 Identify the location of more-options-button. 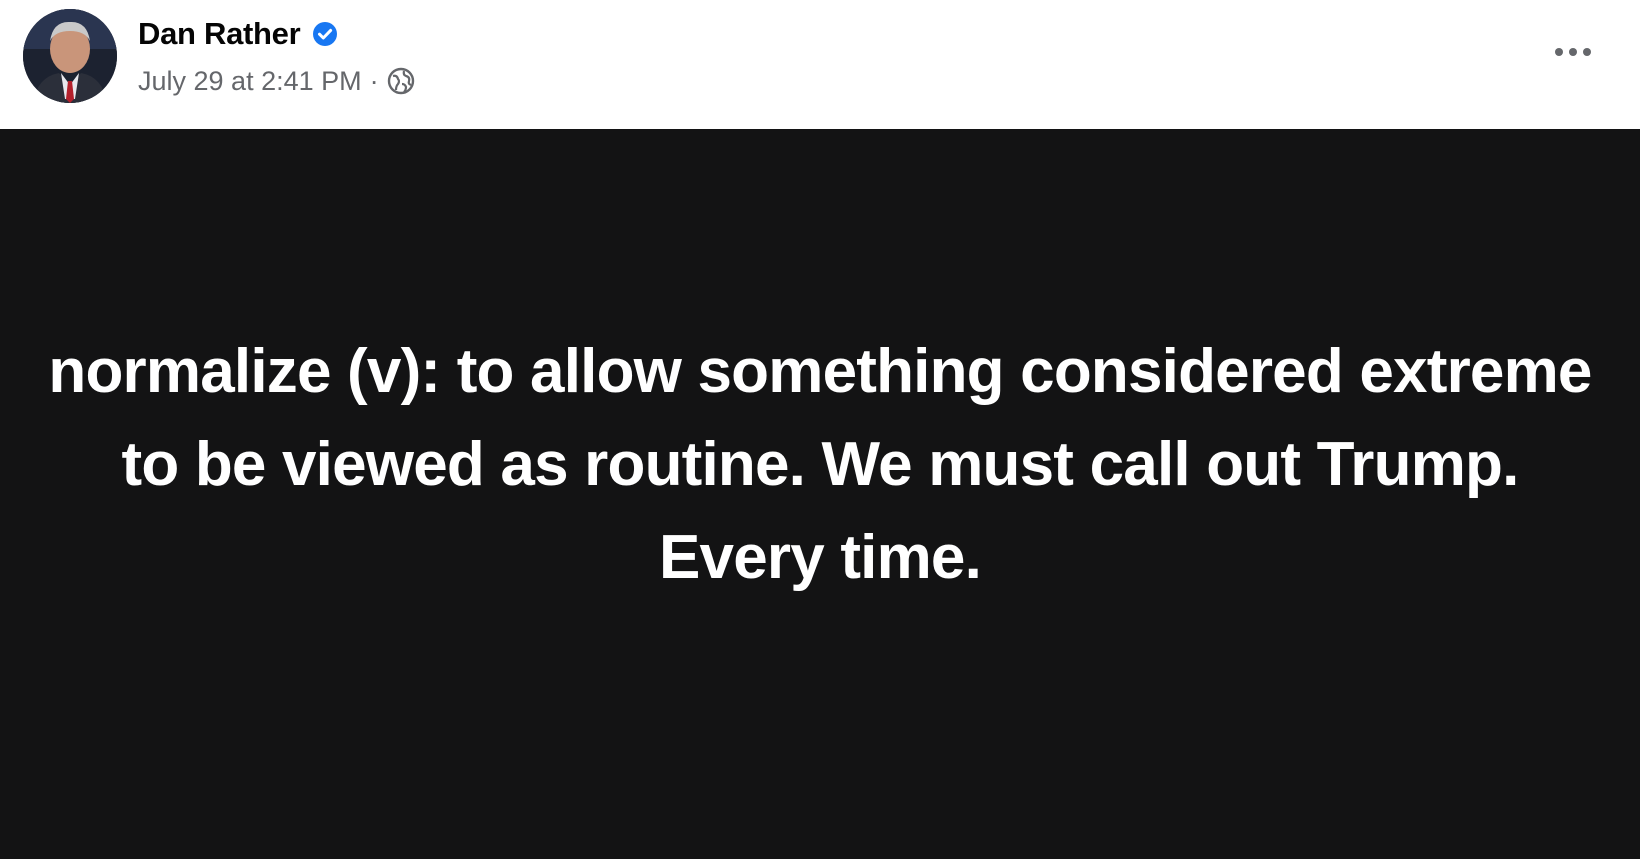
(1573, 52).